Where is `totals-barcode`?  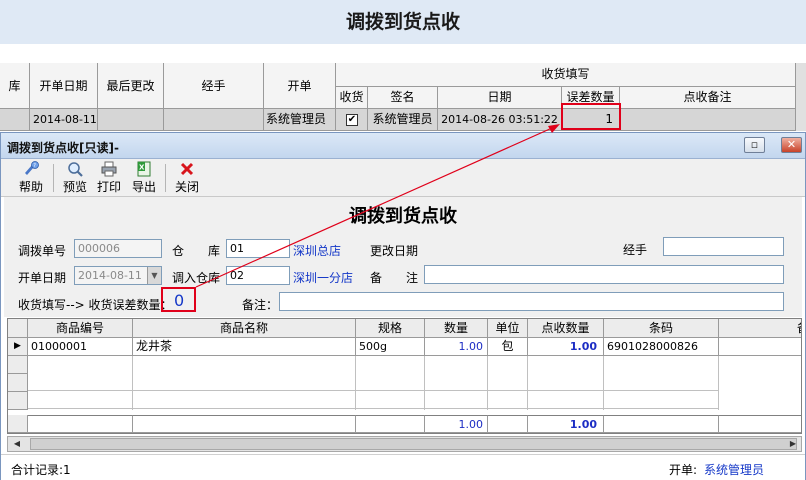 totals-barcode is located at coordinates (661, 424).